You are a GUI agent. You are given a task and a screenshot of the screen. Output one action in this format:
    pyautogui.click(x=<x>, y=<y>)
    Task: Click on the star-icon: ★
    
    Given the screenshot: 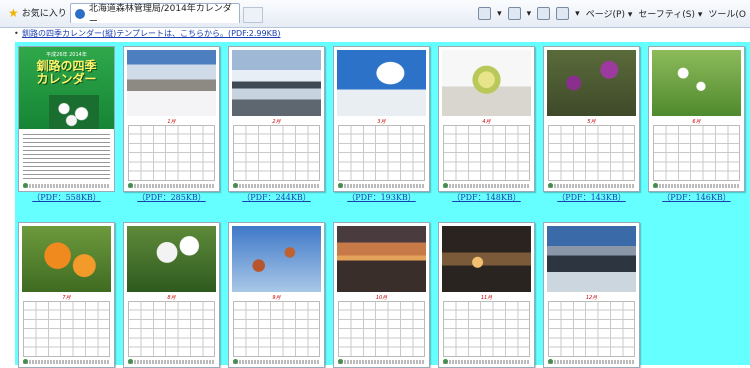 What is the action you would take?
    pyautogui.click(x=13, y=12)
    